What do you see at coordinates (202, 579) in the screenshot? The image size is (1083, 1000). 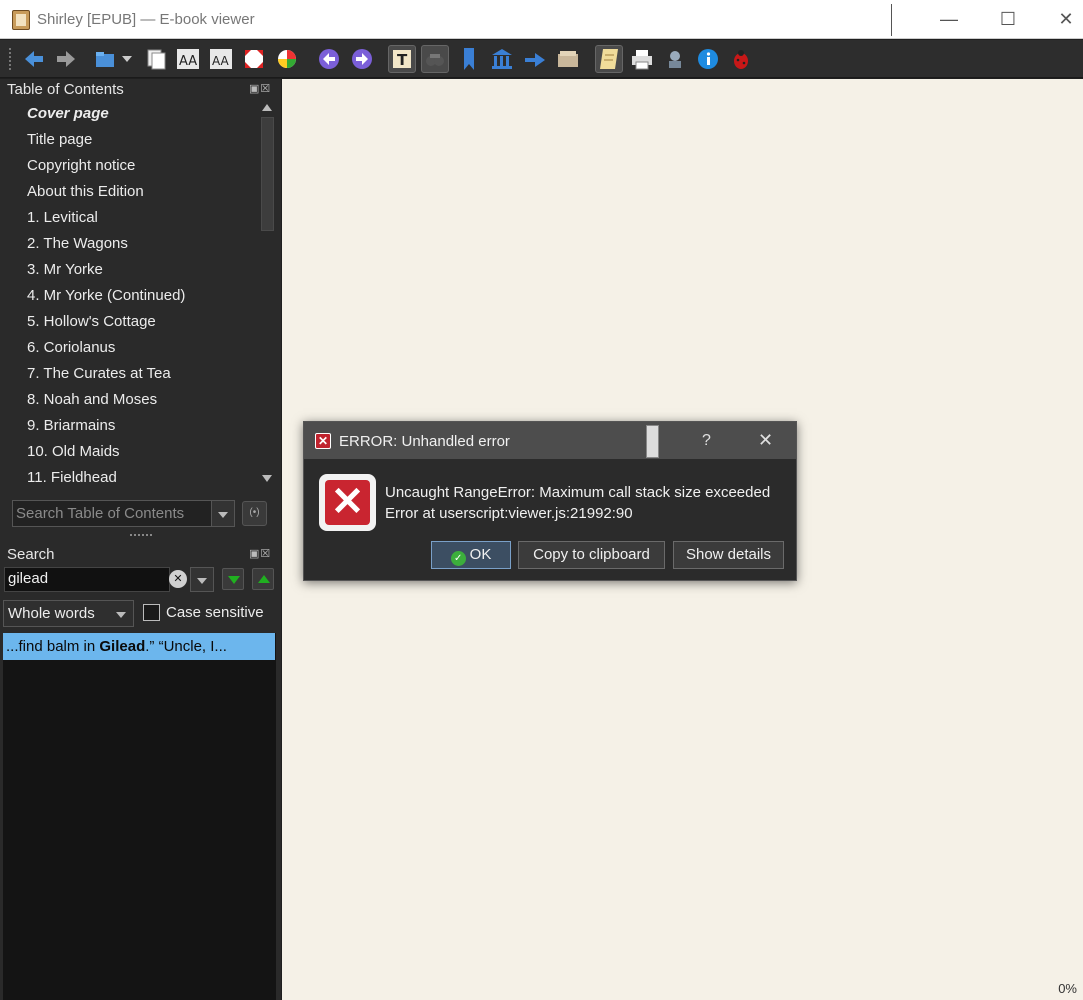 I see `search-history-dropdown` at bounding box center [202, 579].